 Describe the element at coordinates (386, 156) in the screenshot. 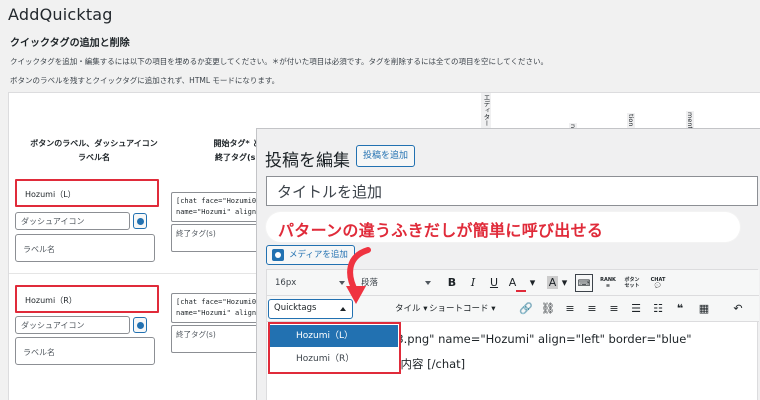

I see `add-post-button: 投稿を追加` at that location.